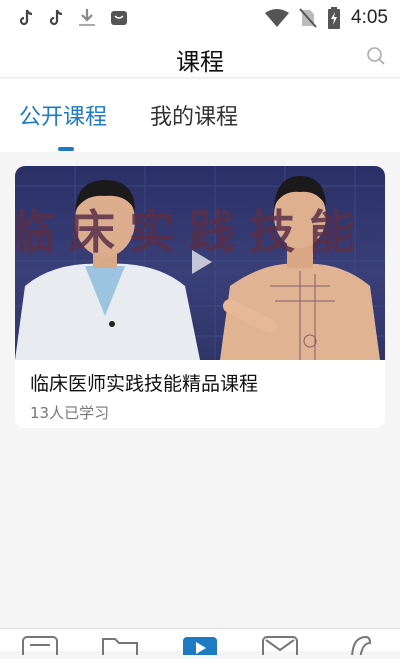 Image resolution: width=400 pixels, height=659 pixels. What do you see at coordinates (200, 62) in the screenshot?
I see `page-title: 课程` at bounding box center [200, 62].